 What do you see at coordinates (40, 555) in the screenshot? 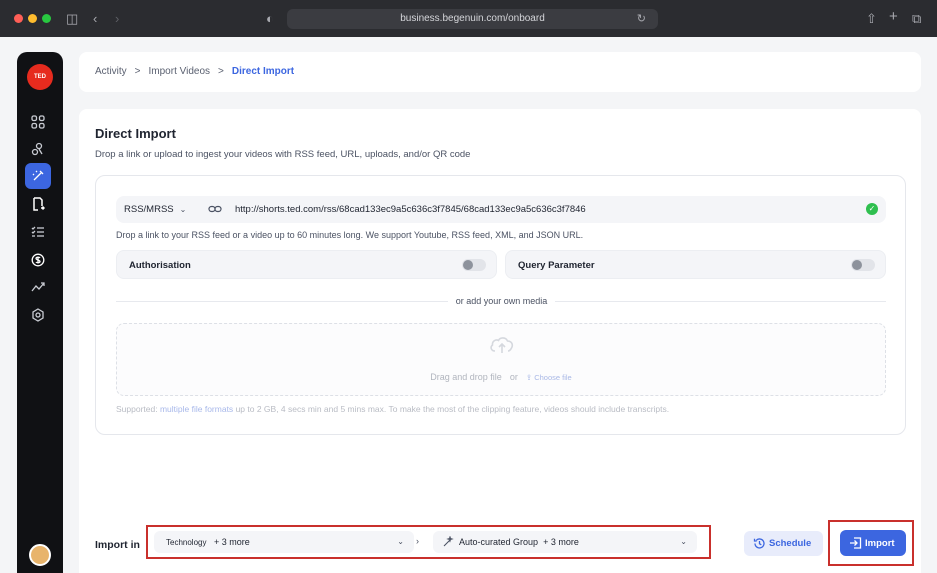
I see `user-avatar` at bounding box center [40, 555].